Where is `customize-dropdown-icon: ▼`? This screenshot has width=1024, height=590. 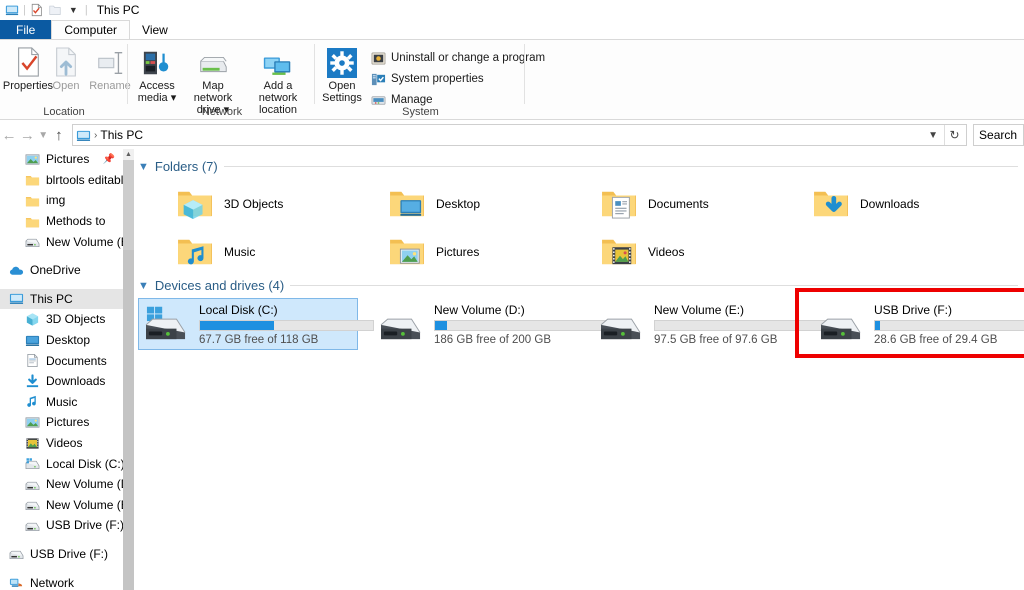 customize-dropdown-icon: ▼ is located at coordinates (73, 10).